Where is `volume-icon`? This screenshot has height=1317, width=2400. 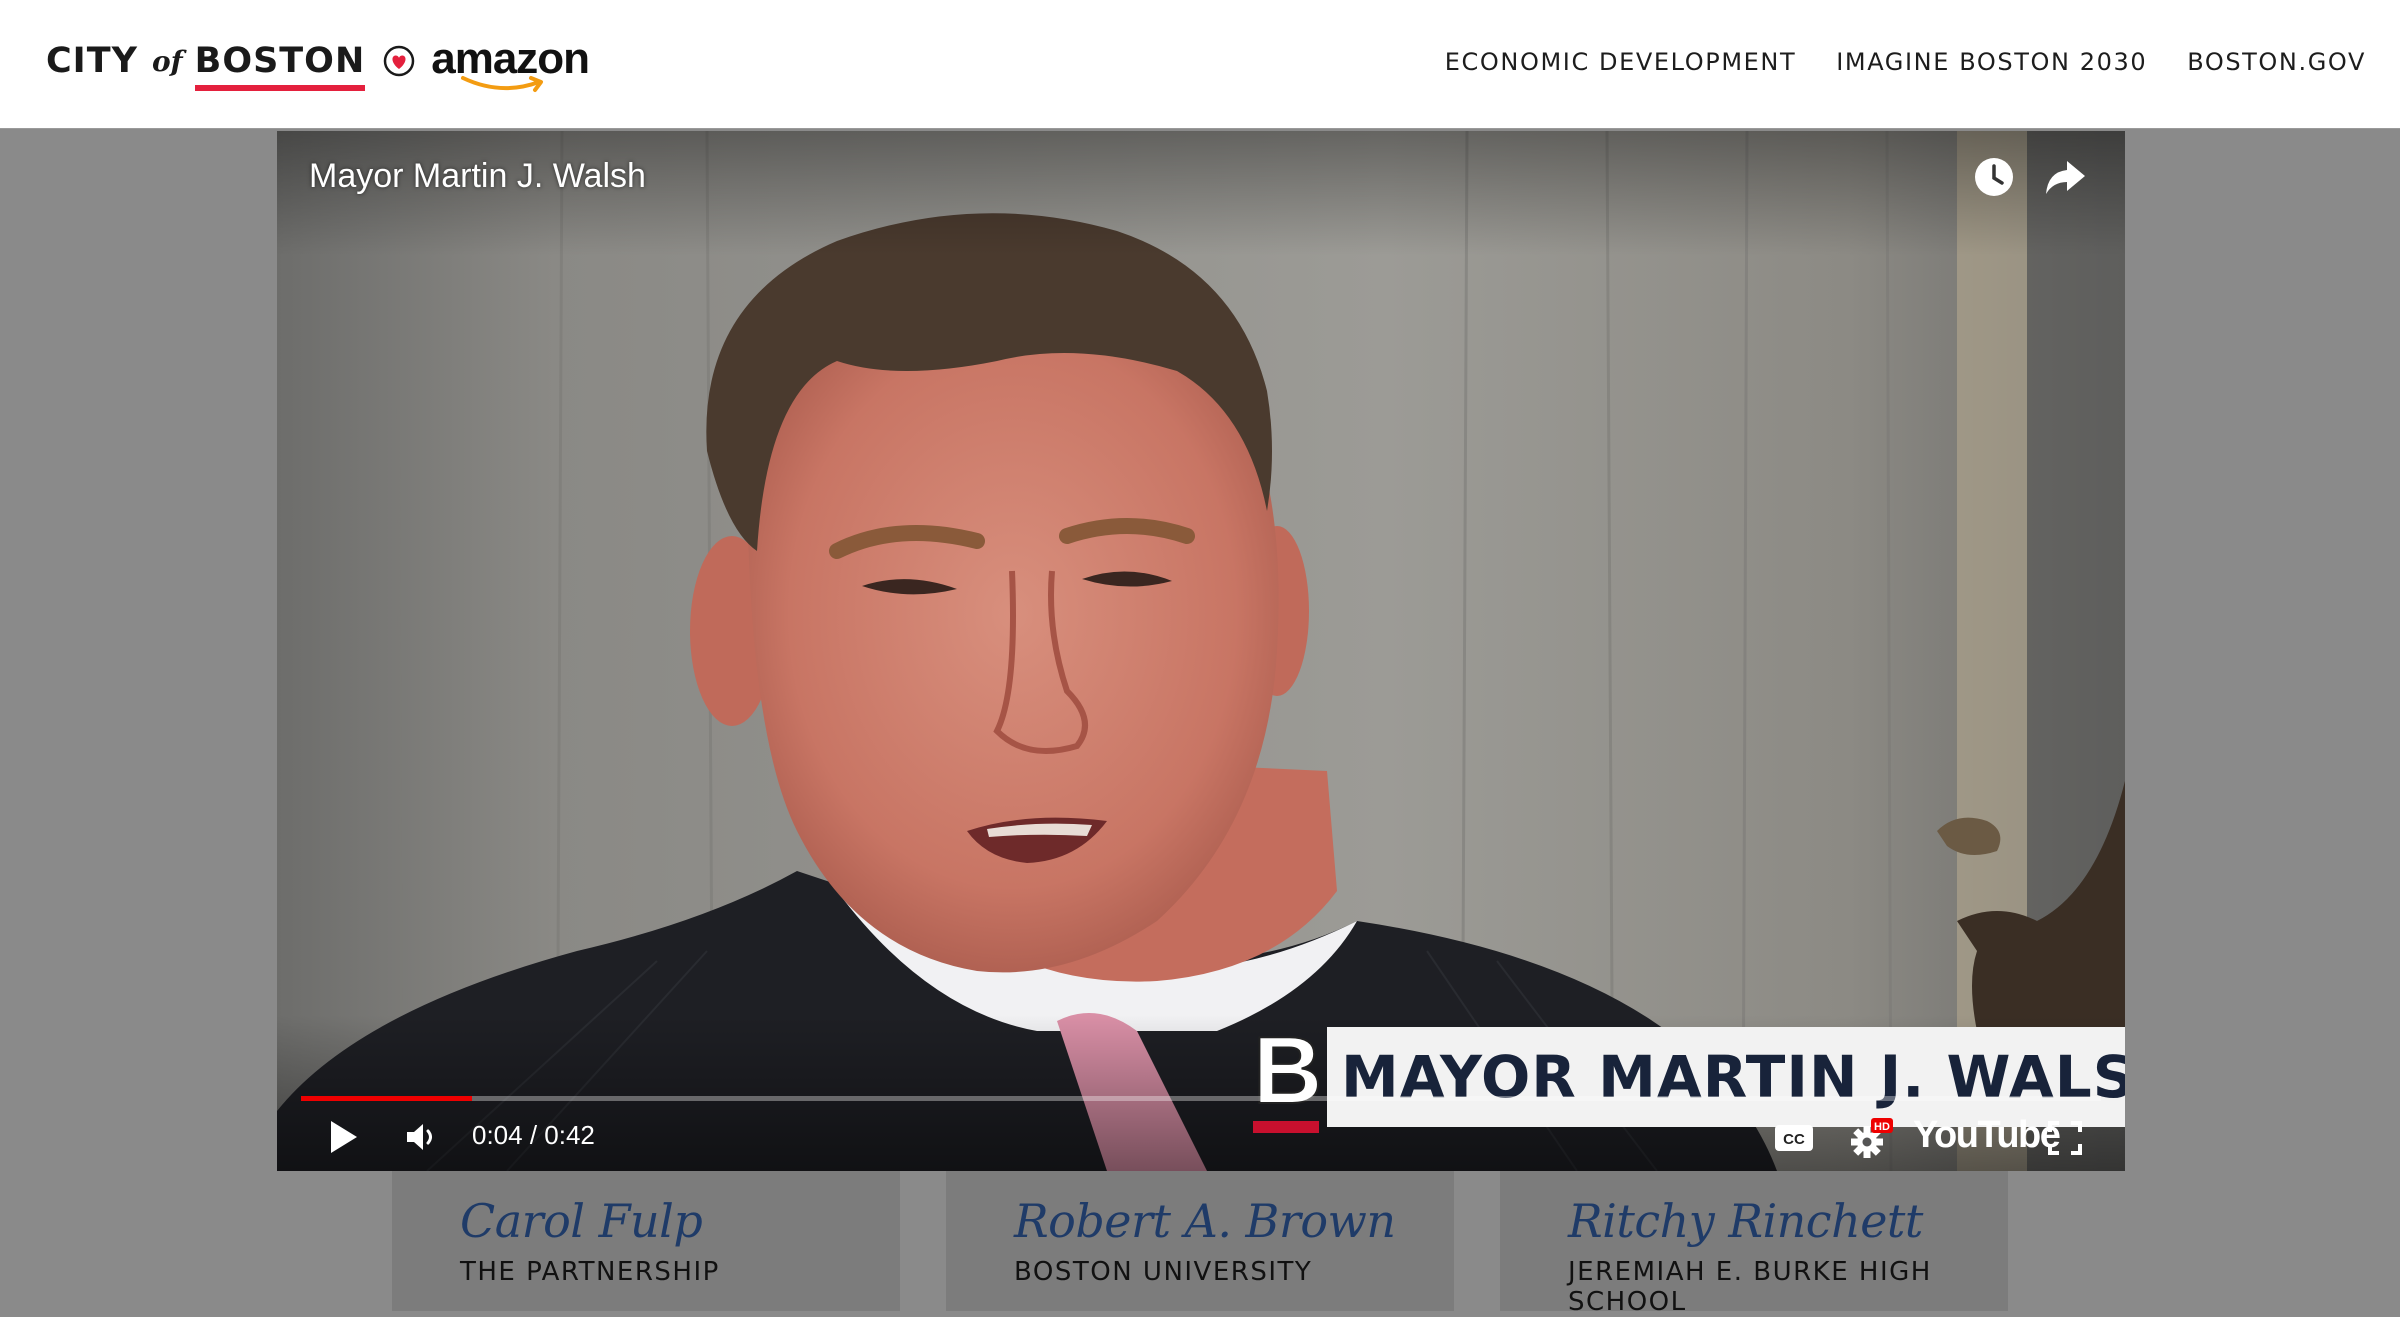 volume-icon is located at coordinates (421, 1137).